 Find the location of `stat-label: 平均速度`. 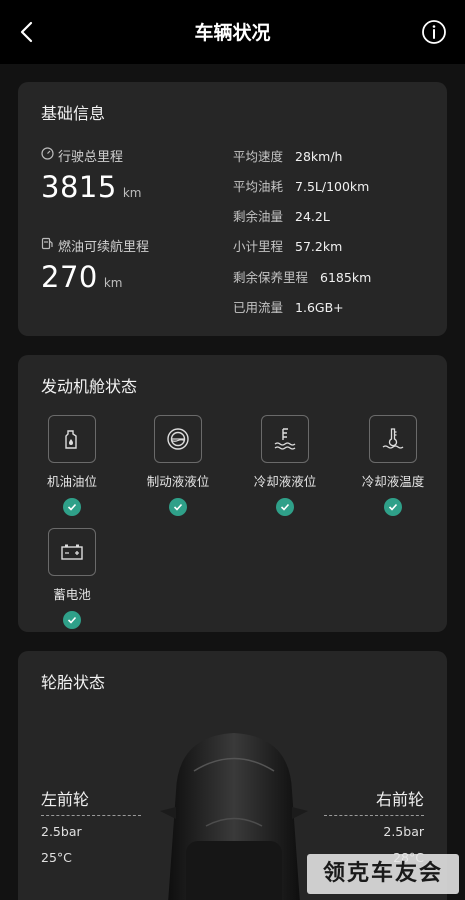

stat-label: 平均速度 is located at coordinates (258, 156).